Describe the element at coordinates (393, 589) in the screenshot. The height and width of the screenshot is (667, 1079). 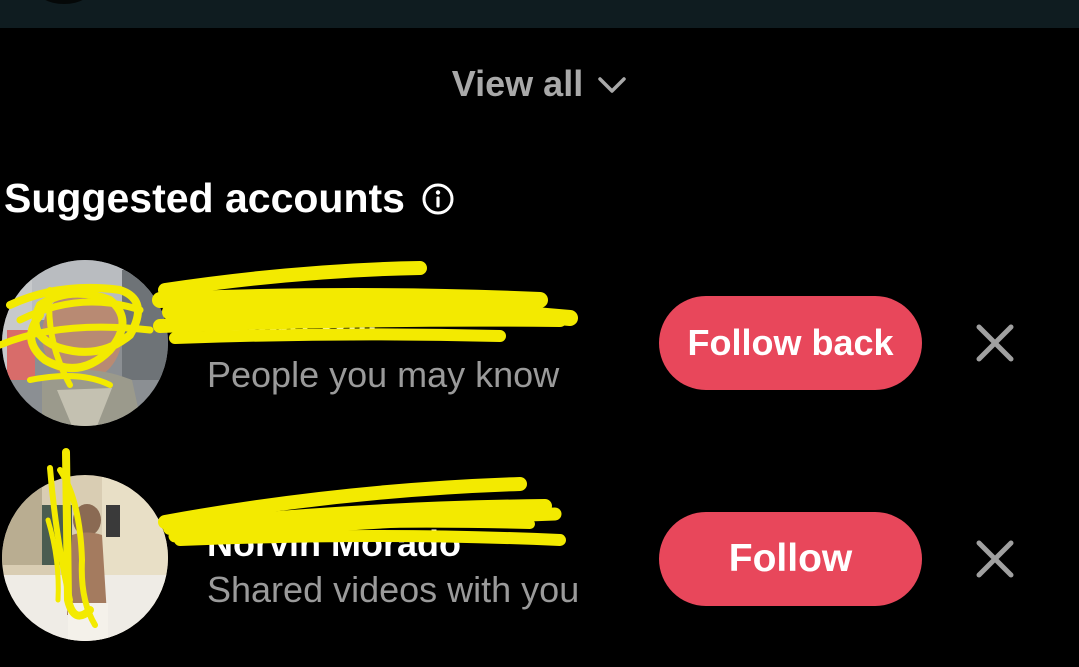
I see `account-subtitle: Shared videos with you` at that location.